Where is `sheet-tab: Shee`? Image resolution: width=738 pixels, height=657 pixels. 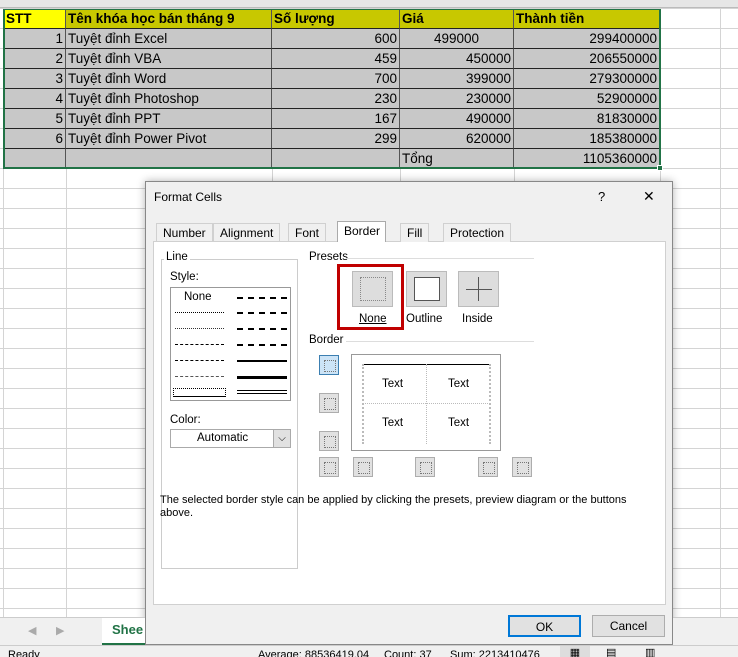
sheet-tab: Shee is located at coordinates (123, 631).